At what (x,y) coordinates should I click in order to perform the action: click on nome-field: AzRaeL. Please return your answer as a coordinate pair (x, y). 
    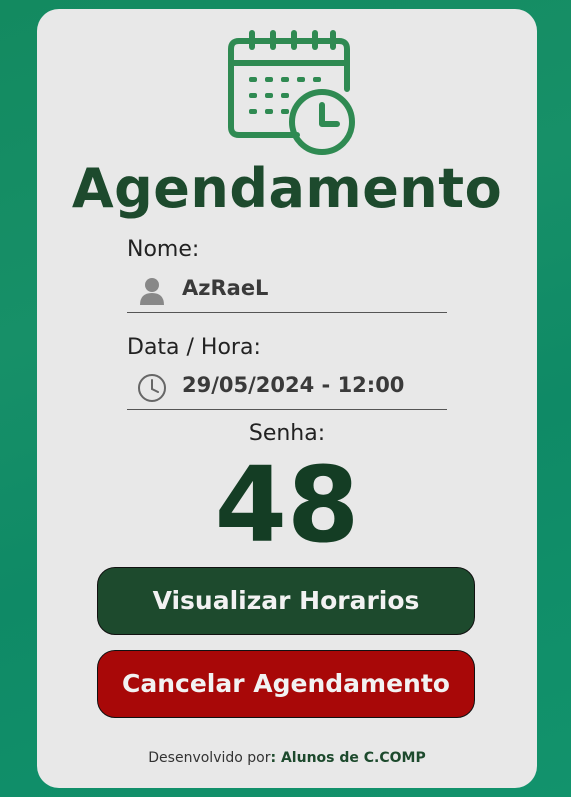
    Looking at the image, I should click on (287, 292).